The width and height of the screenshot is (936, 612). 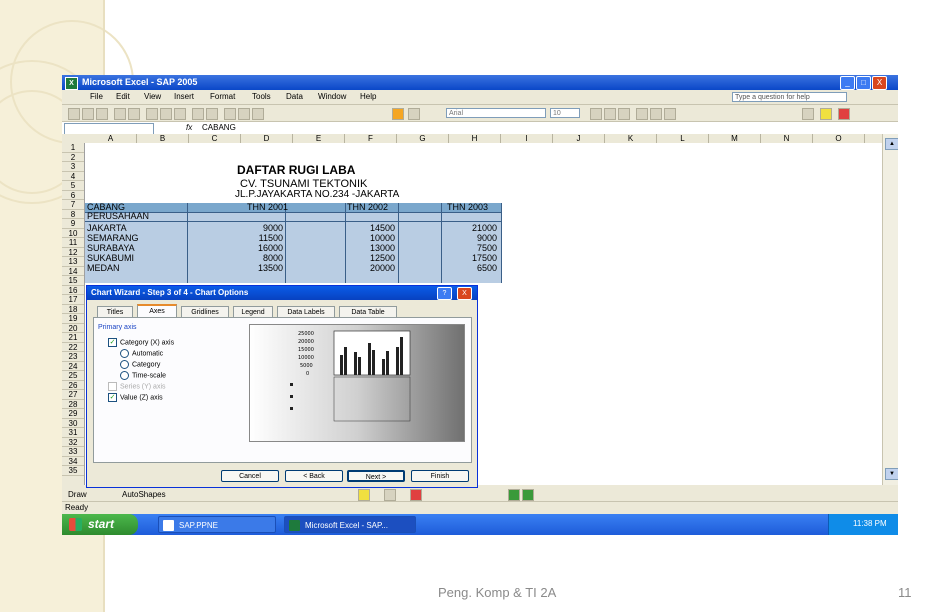 What do you see at coordinates (73, 243) in the screenshot?
I see `row-header: 11` at bounding box center [73, 243].